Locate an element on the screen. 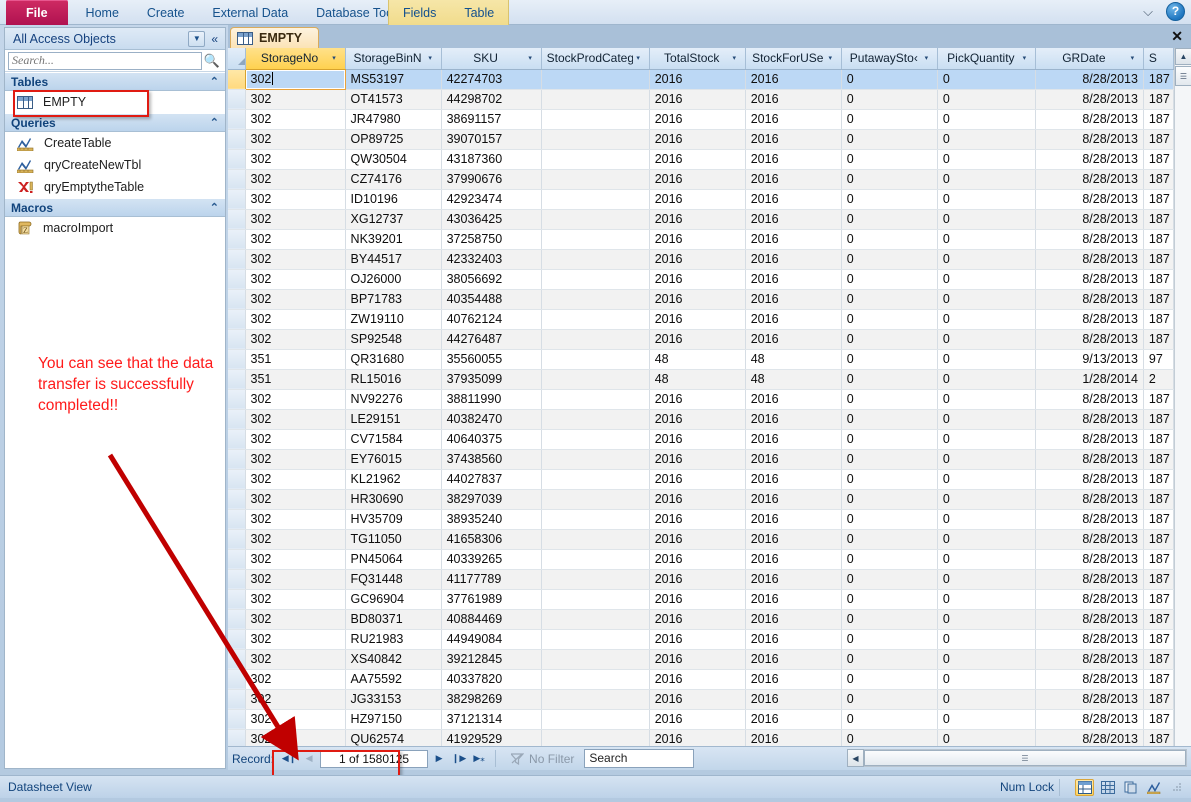  table-cell: 40337820 is located at coordinates (491, 679).